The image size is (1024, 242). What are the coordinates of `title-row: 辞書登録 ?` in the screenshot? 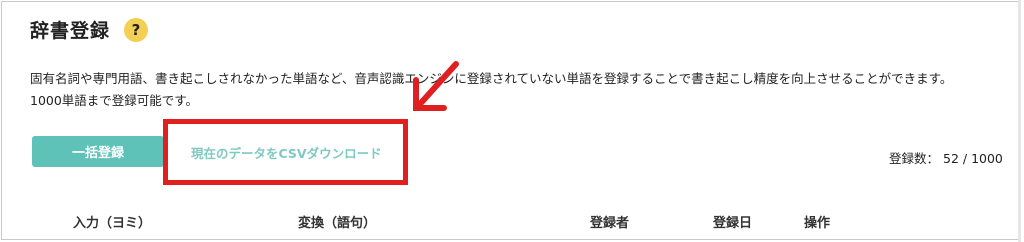 It's located at (89, 29).